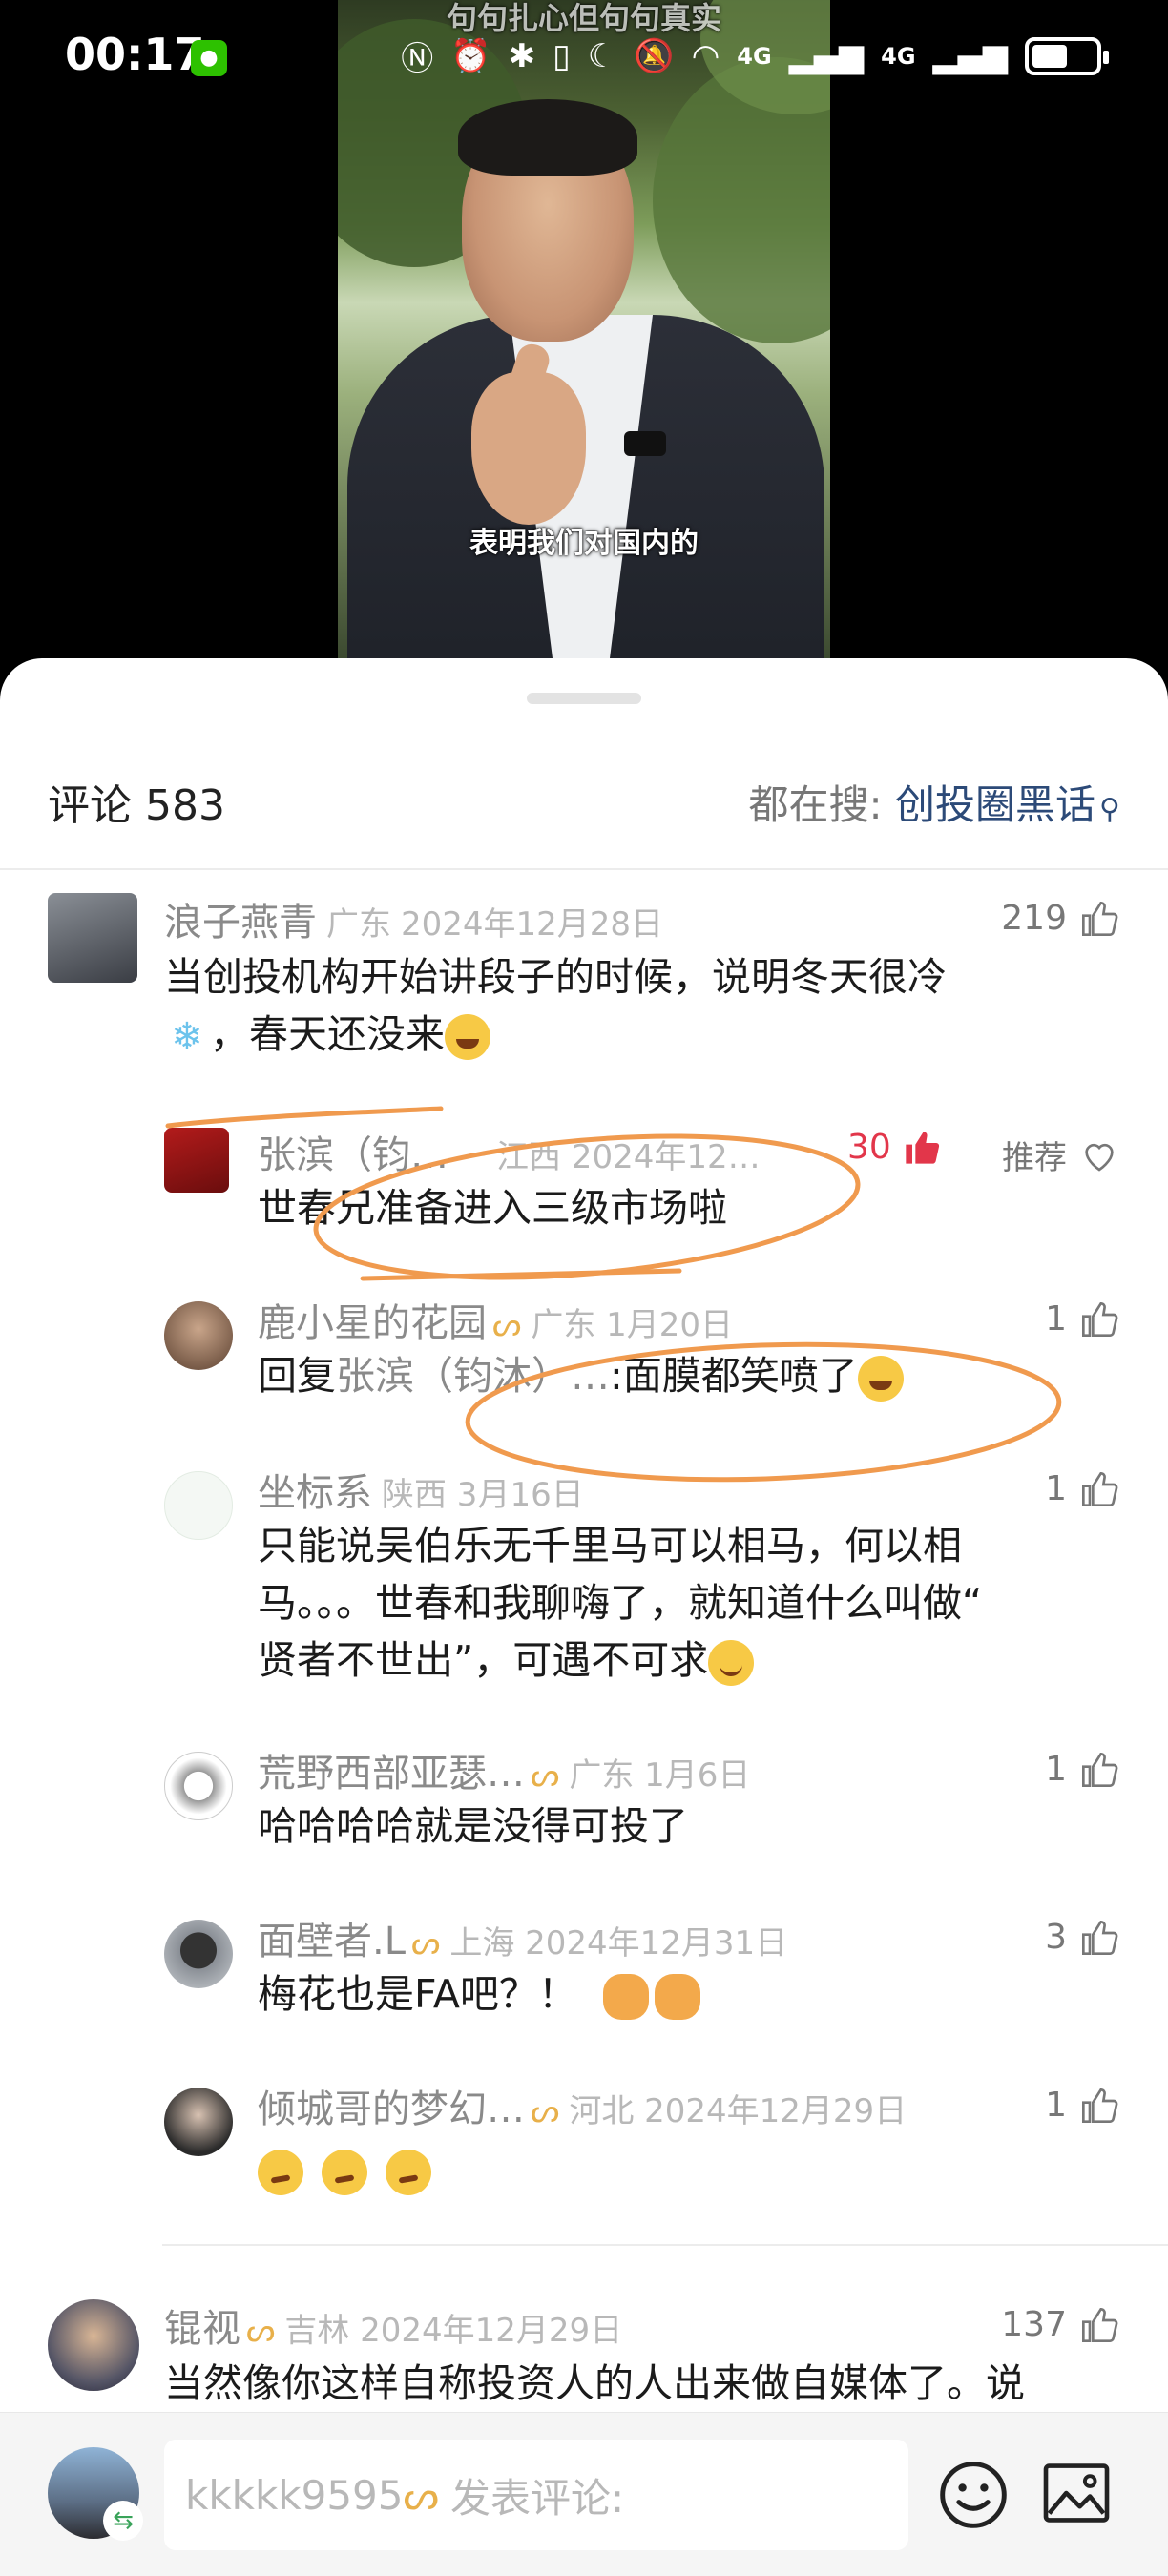  I want to click on comment-text-line: 当创投机构开始讲段子的时候，说明冬天很冷, so click(555, 977).